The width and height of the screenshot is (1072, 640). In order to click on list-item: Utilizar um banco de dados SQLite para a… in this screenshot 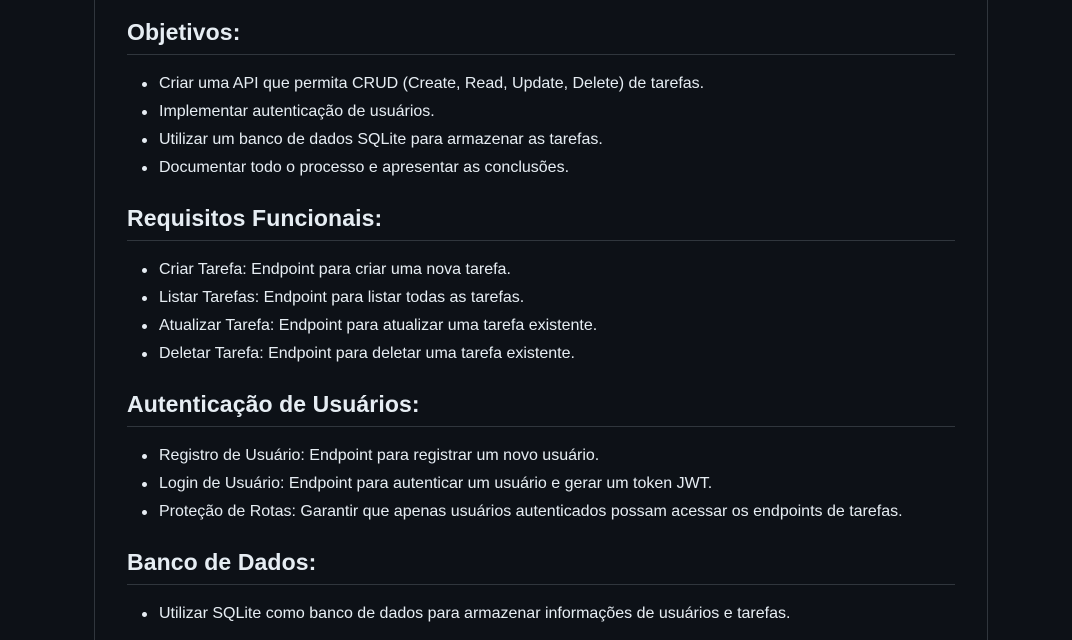, I will do `click(541, 140)`.